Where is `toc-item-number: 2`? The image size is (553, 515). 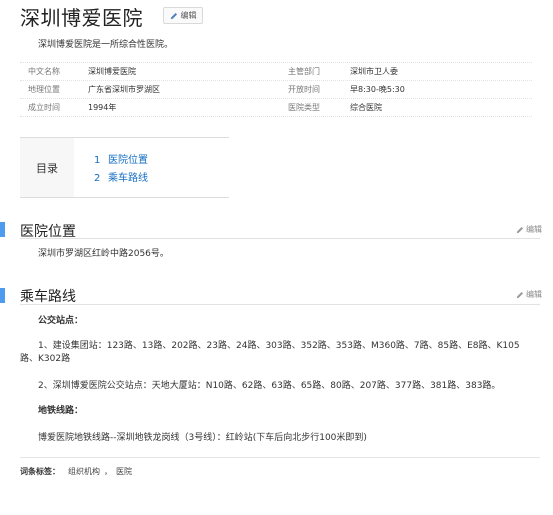 toc-item-number: 2 is located at coordinates (97, 178).